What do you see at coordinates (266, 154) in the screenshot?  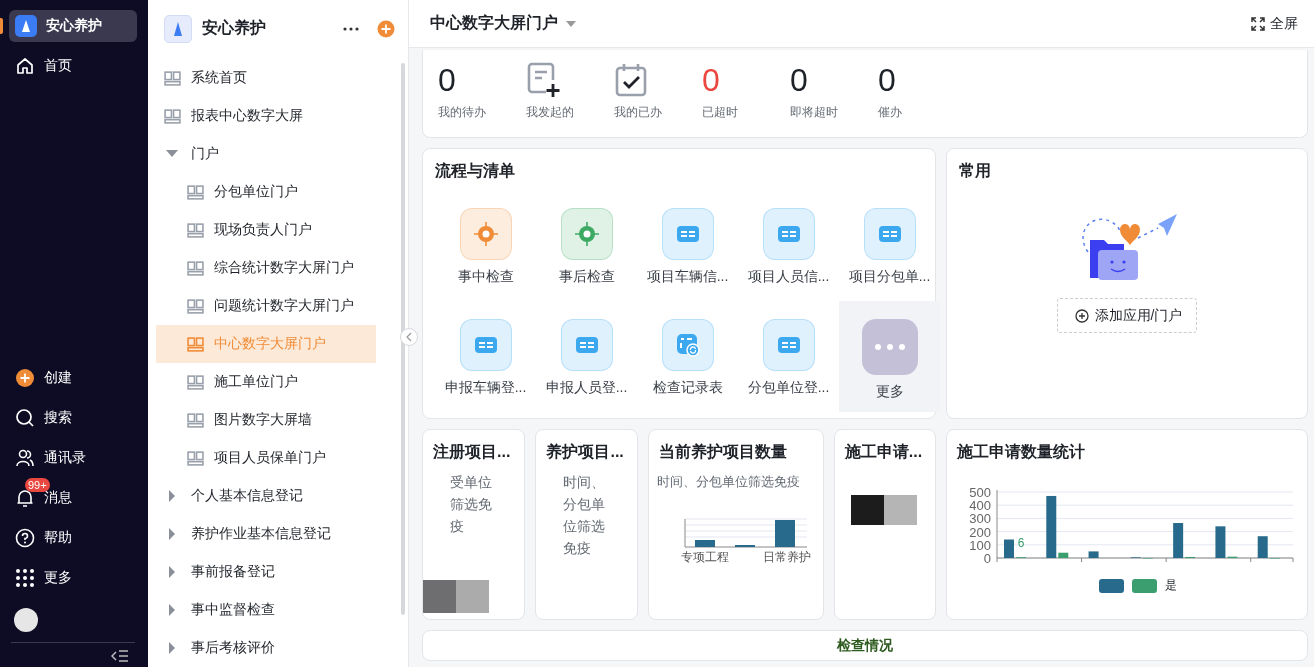 I see `nav-group: 门户` at bounding box center [266, 154].